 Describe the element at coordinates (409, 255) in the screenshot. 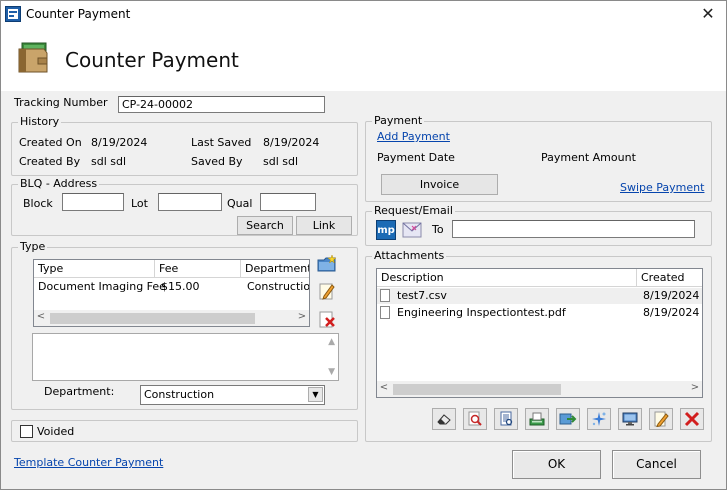

I see `attachments-legend: Attachments` at that location.